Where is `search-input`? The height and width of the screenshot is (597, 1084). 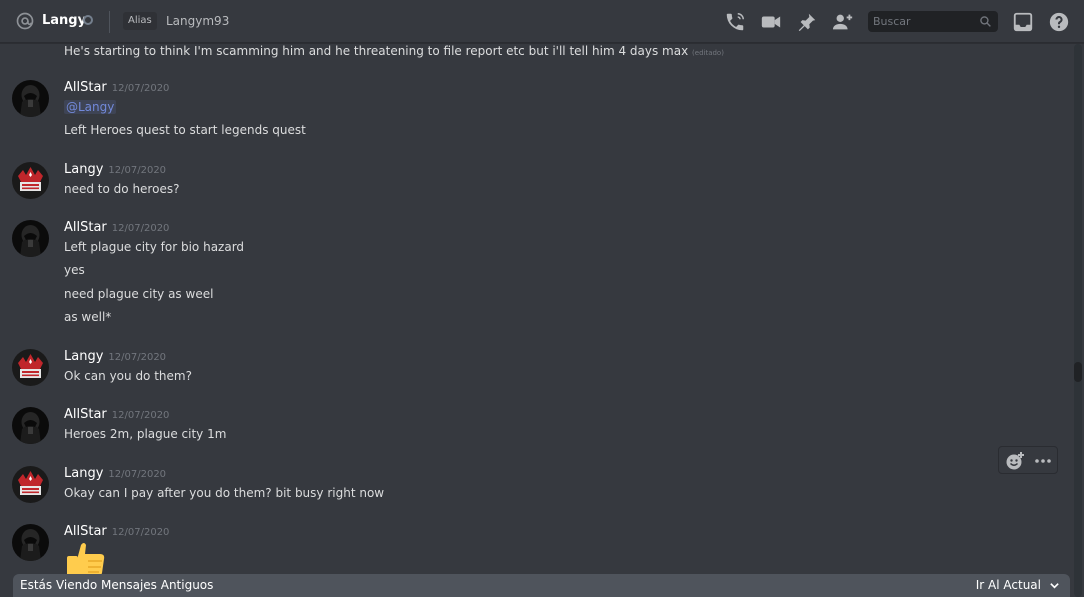
search-input is located at coordinates (922, 21).